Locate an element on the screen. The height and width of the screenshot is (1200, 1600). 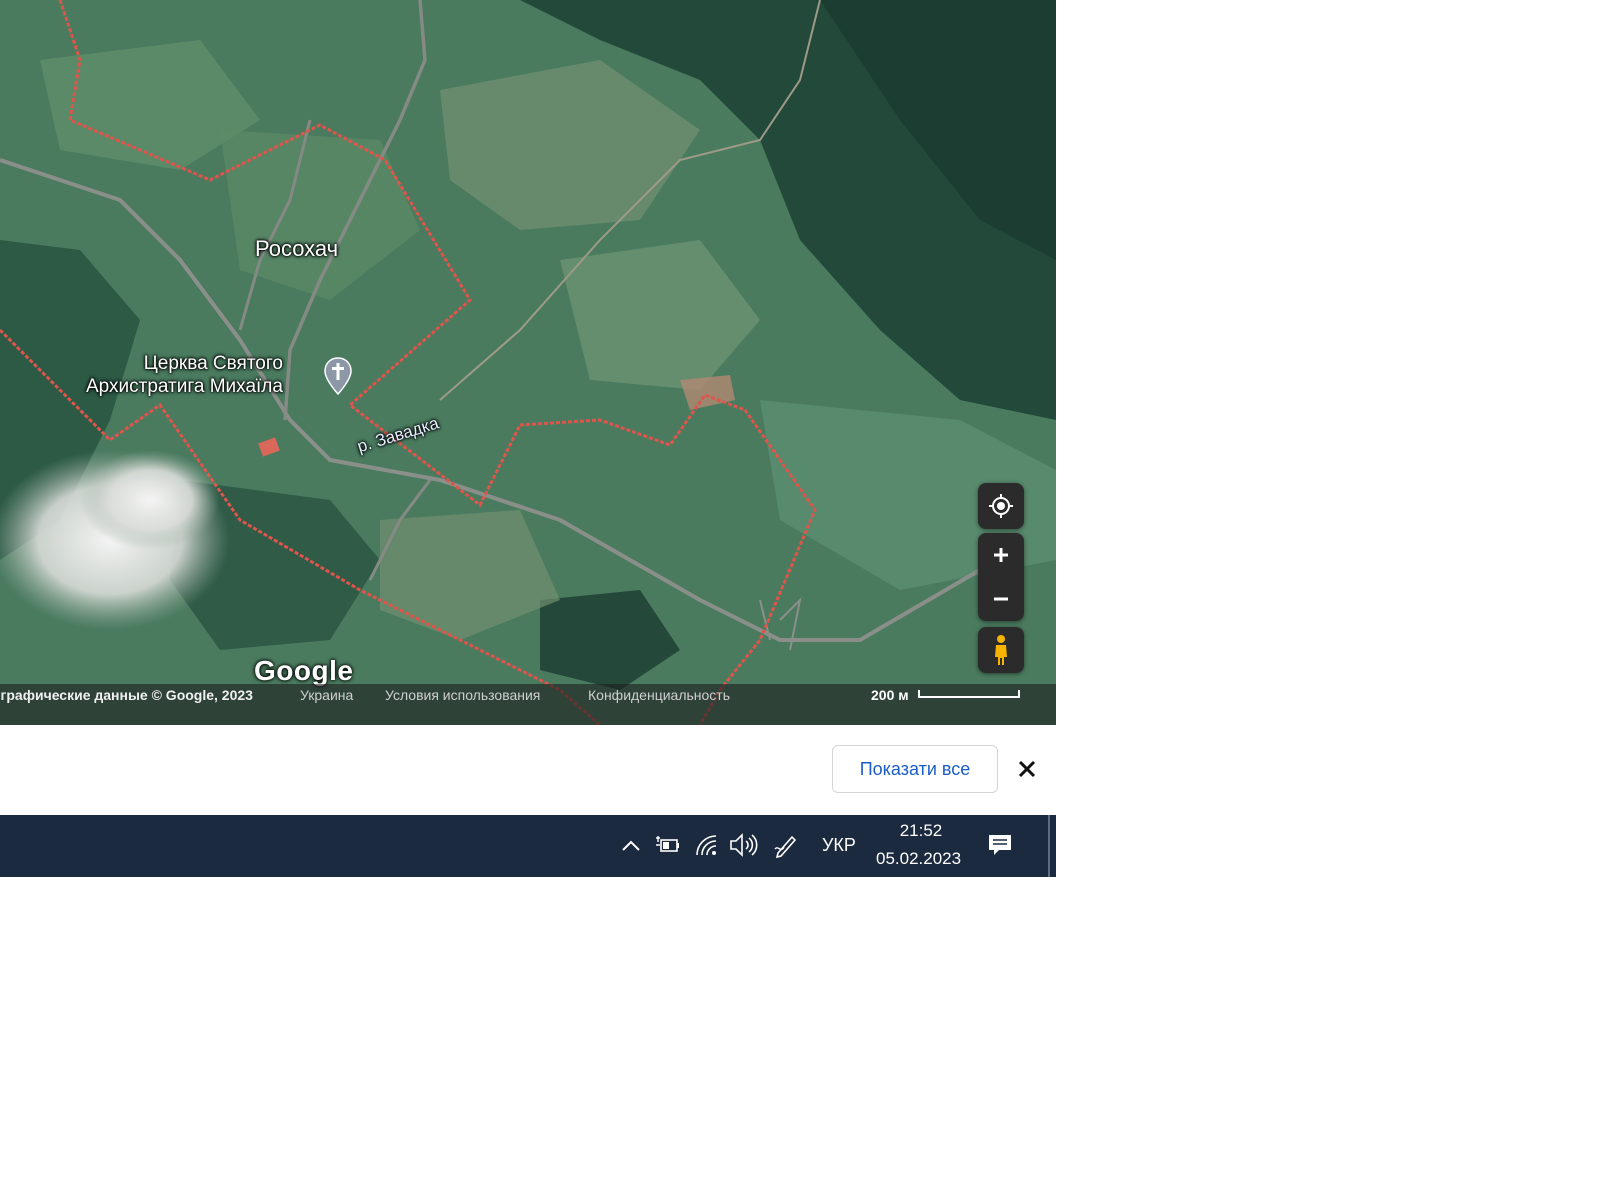
privacy-link: Конфиденциальность is located at coordinates (659, 695).